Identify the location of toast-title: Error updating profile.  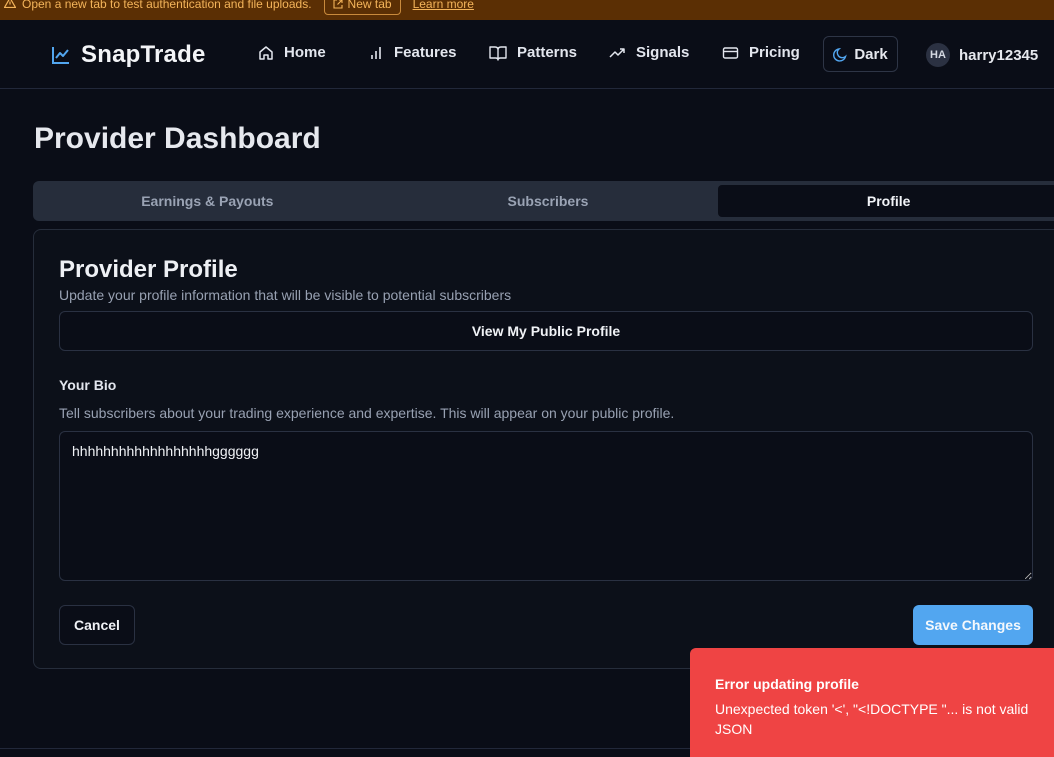
(787, 684).